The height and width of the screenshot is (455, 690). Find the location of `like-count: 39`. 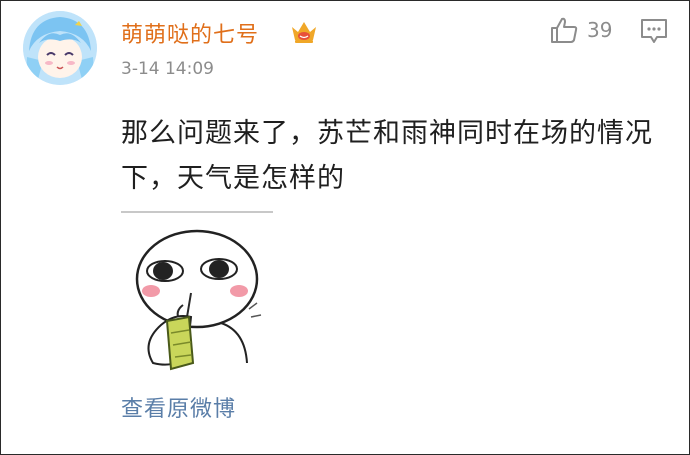

like-count: 39 is located at coordinates (600, 30).